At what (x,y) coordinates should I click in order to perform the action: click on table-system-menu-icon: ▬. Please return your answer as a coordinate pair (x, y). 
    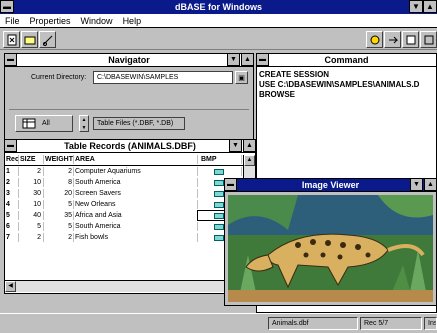
    Looking at the image, I should click on (10, 145).